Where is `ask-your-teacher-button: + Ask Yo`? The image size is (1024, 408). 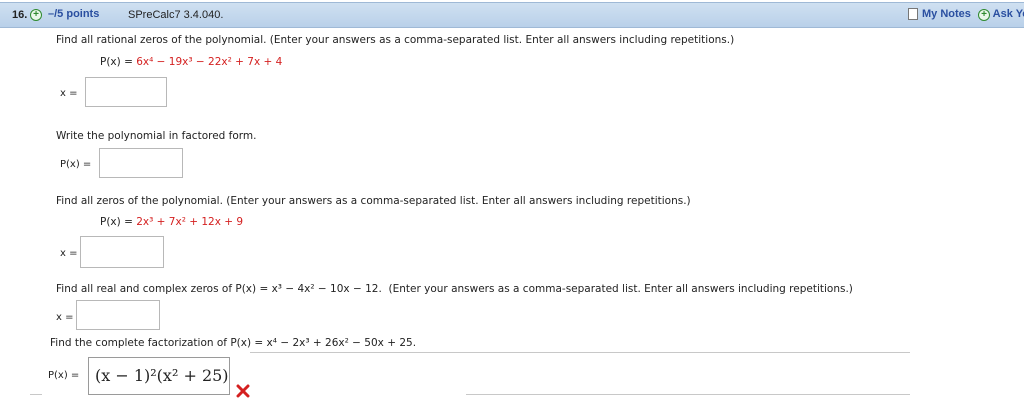 ask-your-teacher-button: + Ask Yo is located at coordinates (1001, 14).